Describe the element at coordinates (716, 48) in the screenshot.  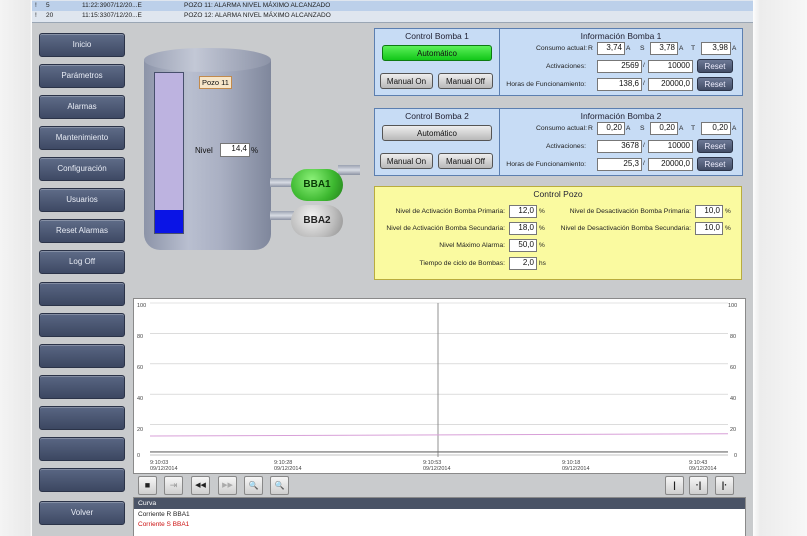
I see `bomba1-t-value: 3,98` at that location.